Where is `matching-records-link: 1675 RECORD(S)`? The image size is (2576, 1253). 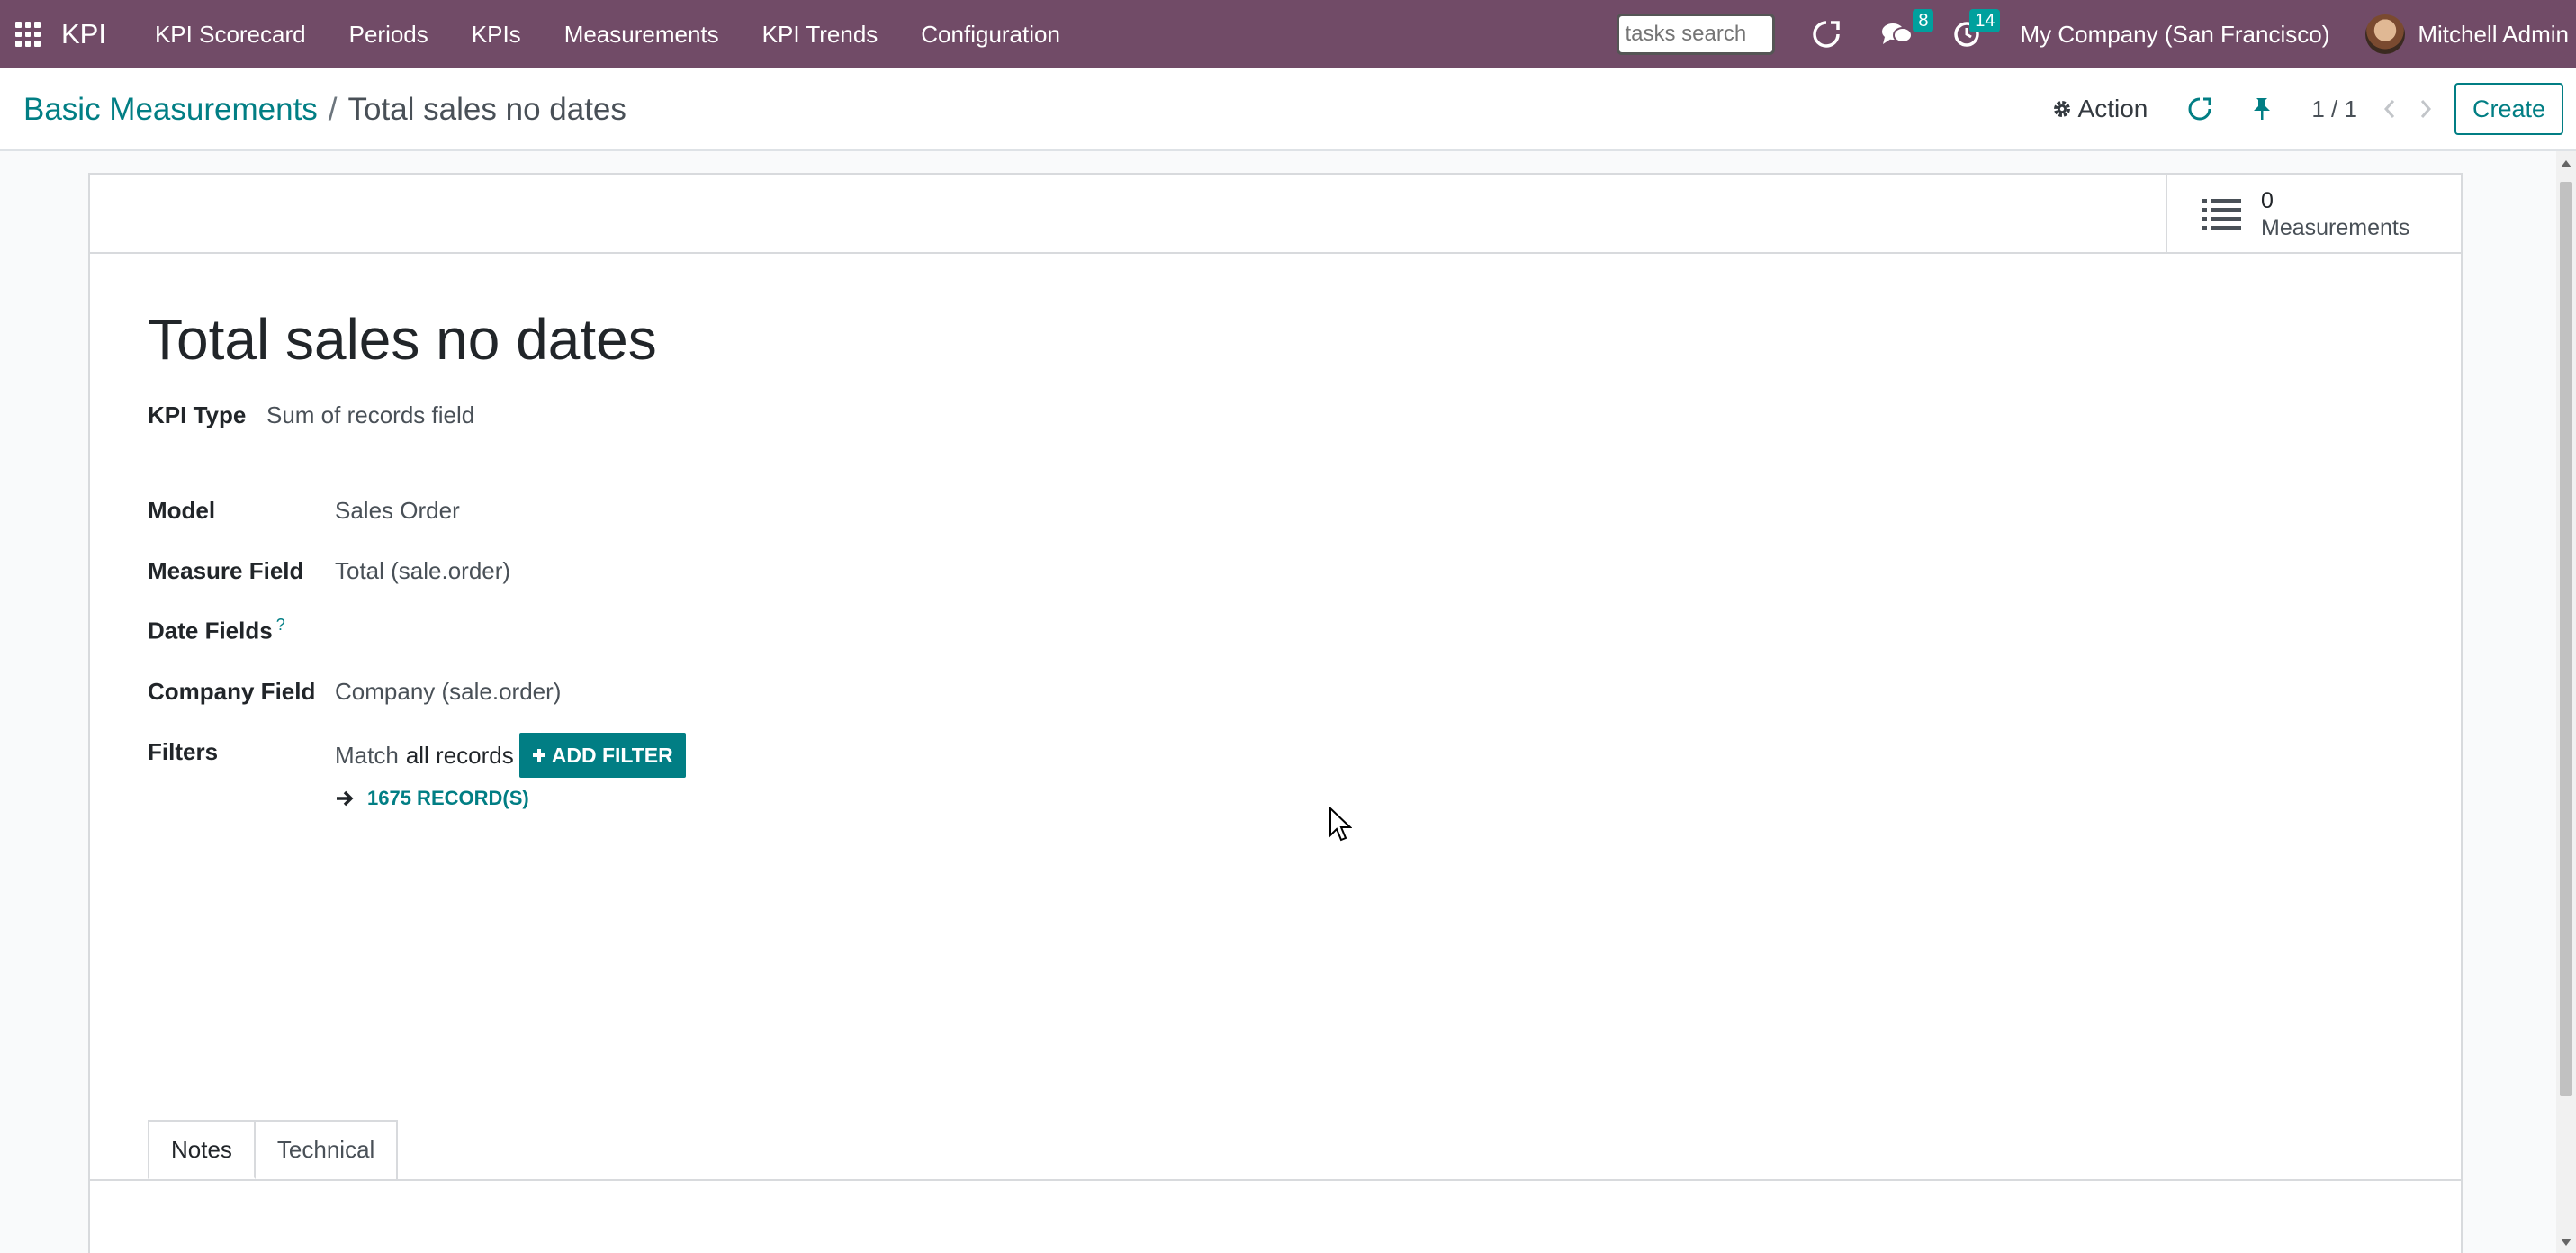
matching-records-link: 1675 RECORD(S) is located at coordinates (510, 799).